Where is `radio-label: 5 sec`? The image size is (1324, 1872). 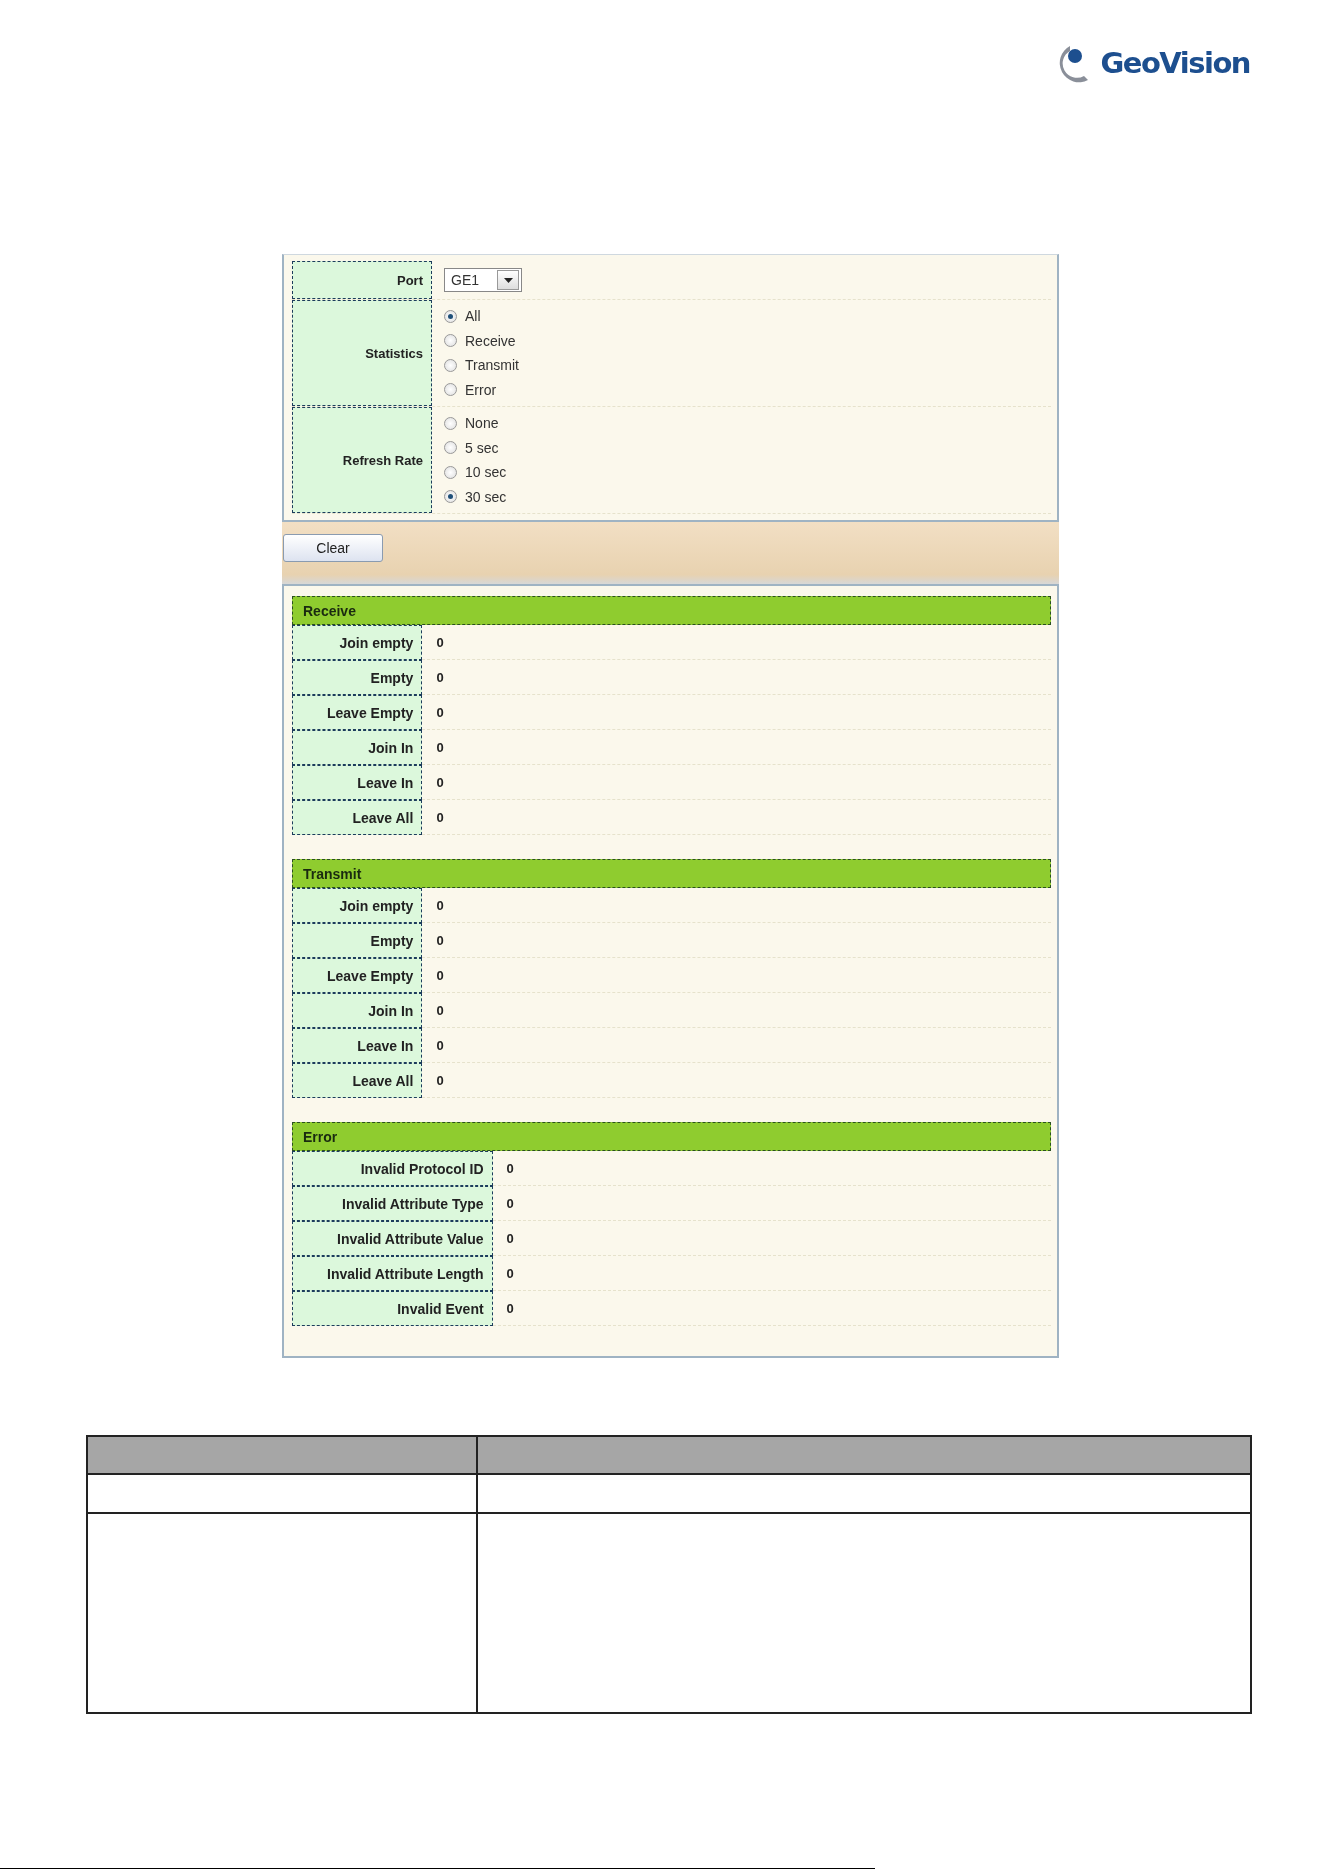
radio-label: 5 sec is located at coordinates (482, 447).